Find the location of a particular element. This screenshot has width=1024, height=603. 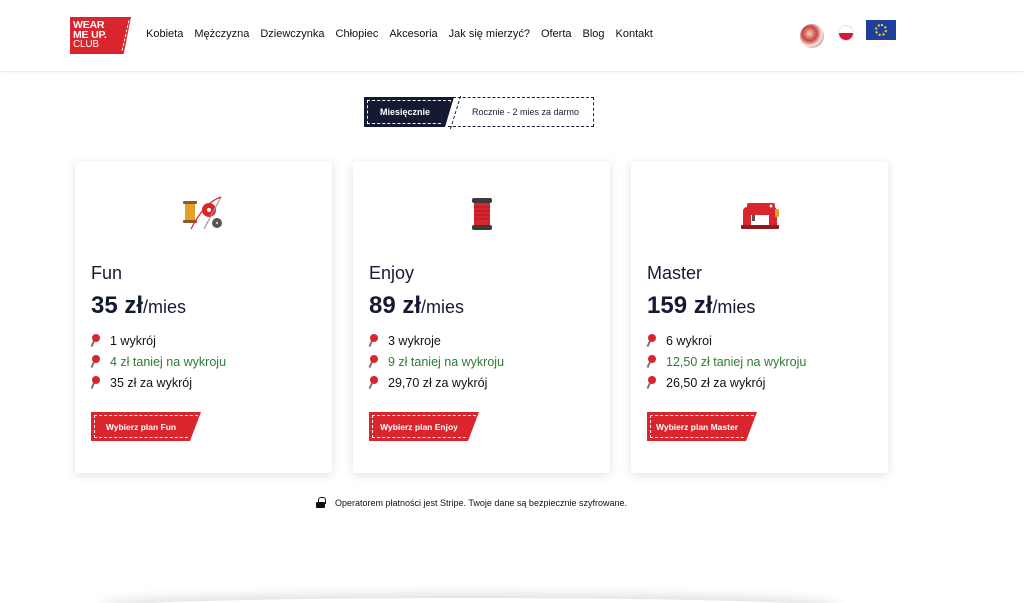

plan-price: 89 zł/mies is located at coordinates (416, 306).